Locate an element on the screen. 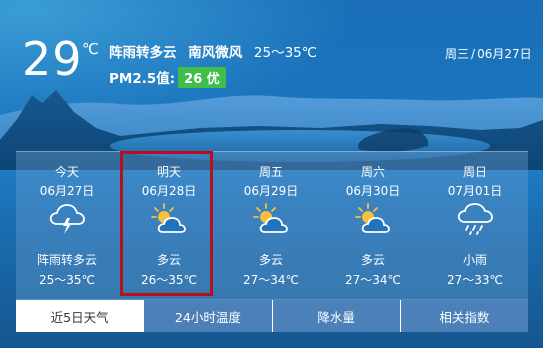  forecast-temp-range: 27～33℃ is located at coordinates (475, 280).